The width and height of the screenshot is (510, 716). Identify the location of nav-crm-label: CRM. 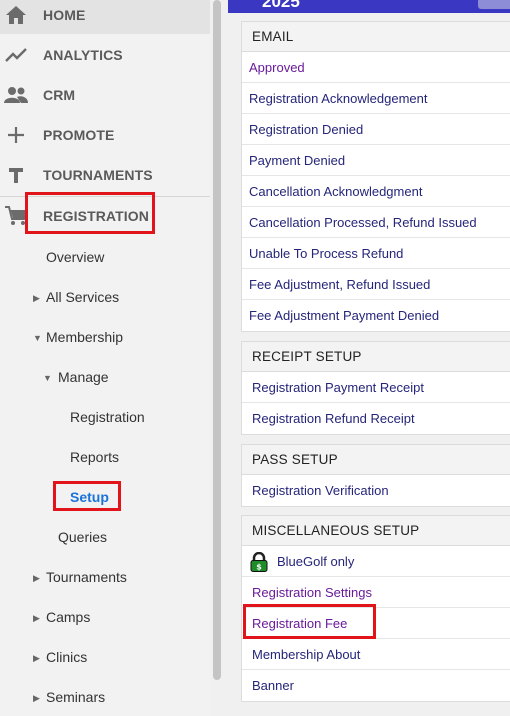
(59, 95).